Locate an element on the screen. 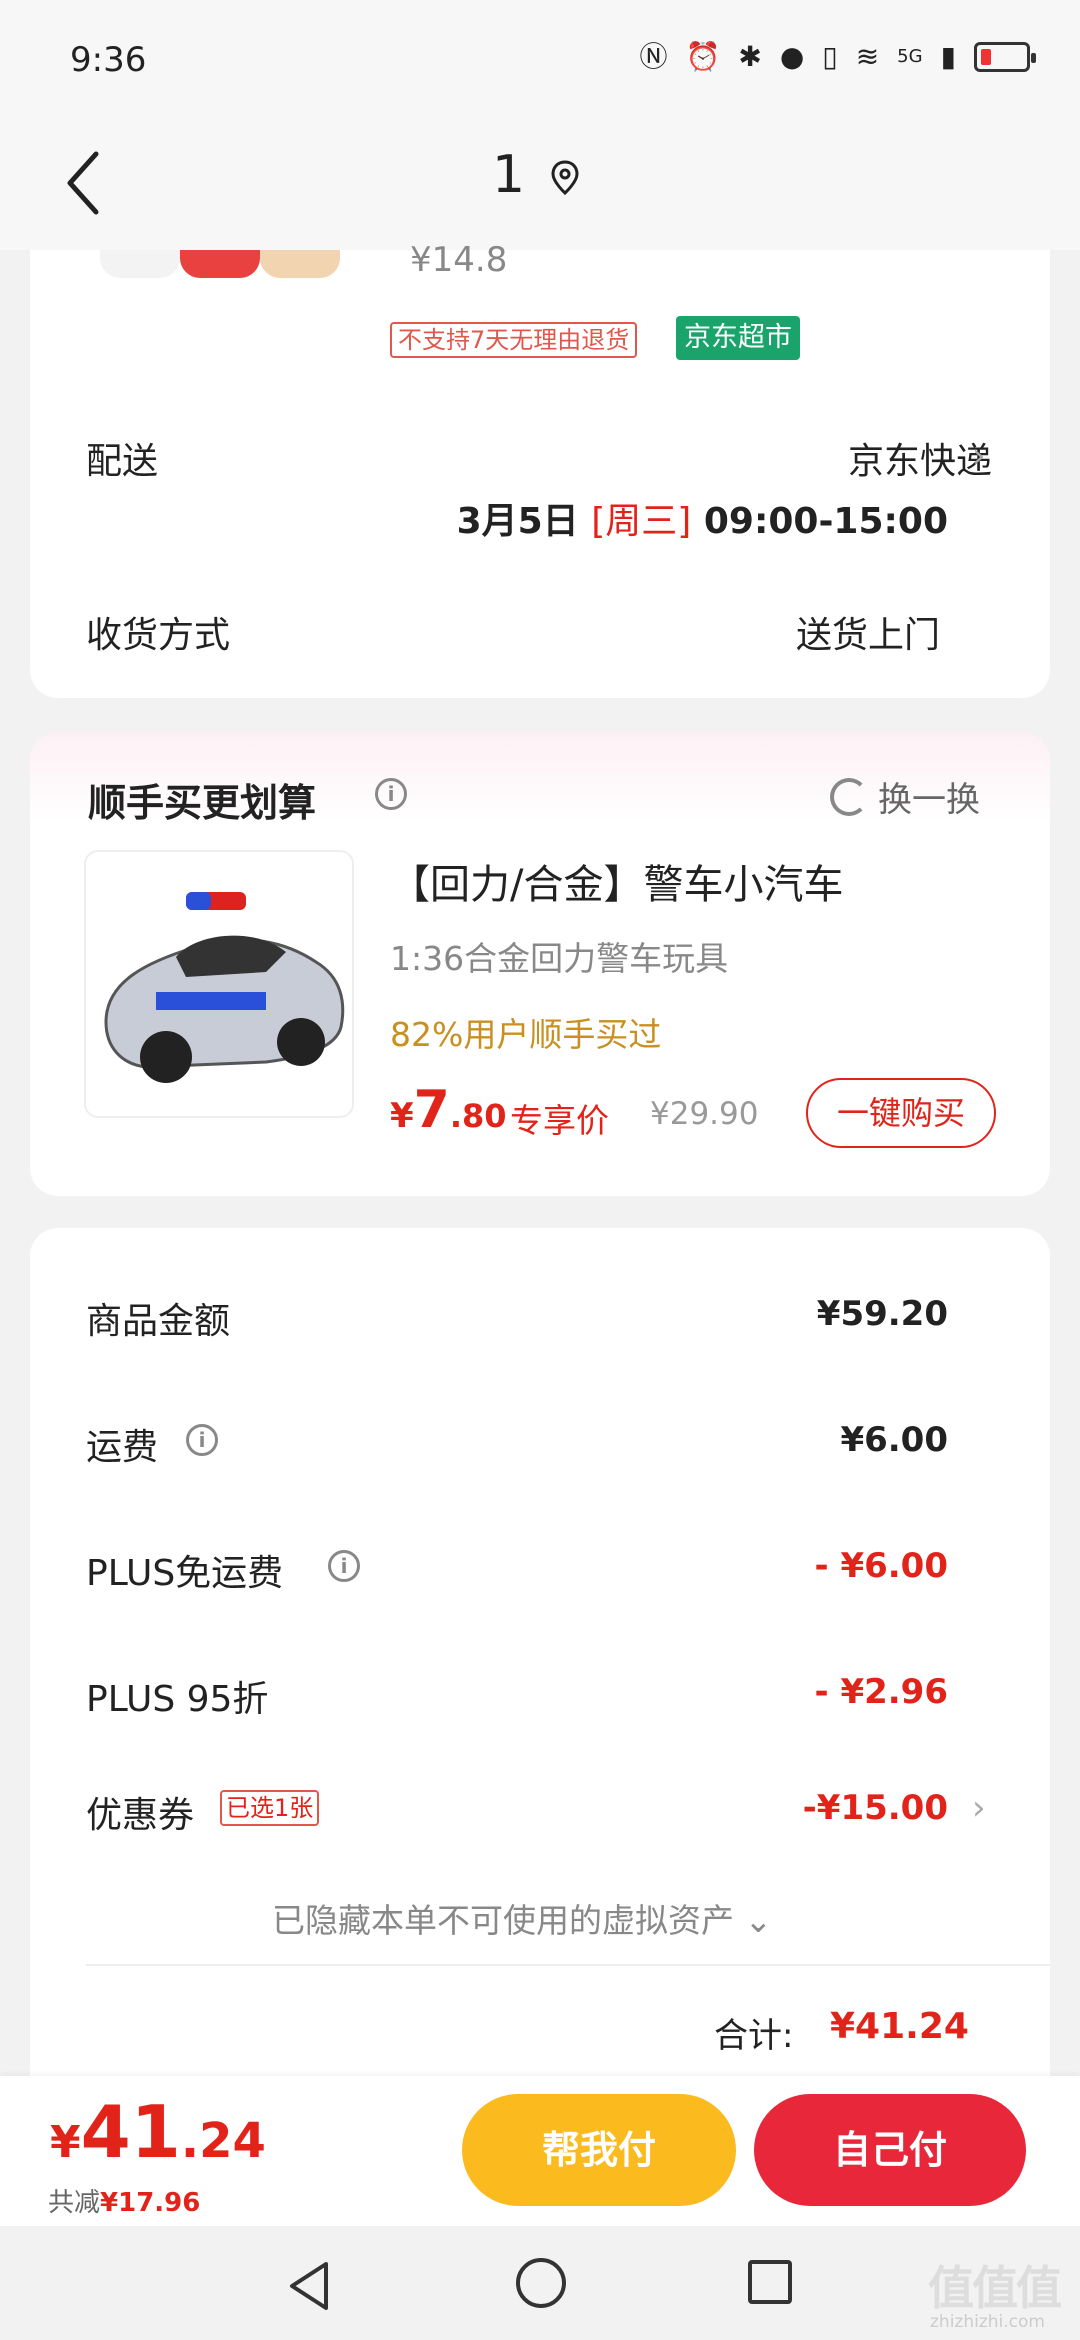 The height and width of the screenshot is (2340, 1080). delivery-date: 3月5日 is located at coordinates (517, 521).